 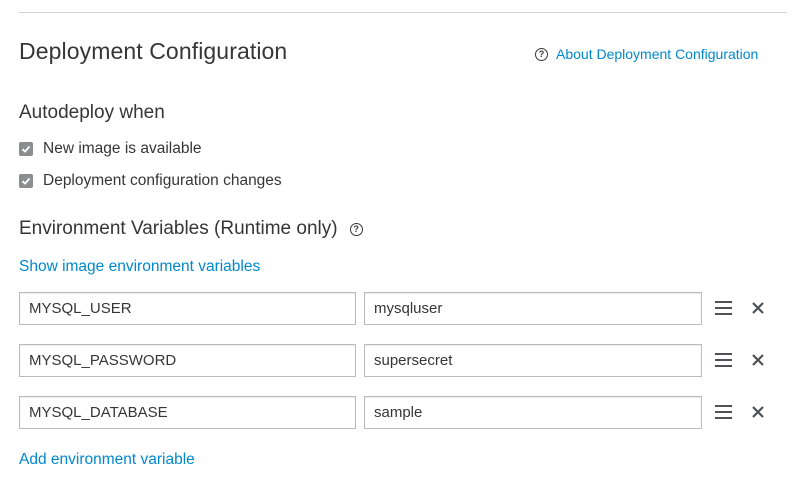 What do you see at coordinates (657, 54) in the screenshot?
I see `about-deployment-config-label: About Deployment Configuration` at bounding box center [657, 54].